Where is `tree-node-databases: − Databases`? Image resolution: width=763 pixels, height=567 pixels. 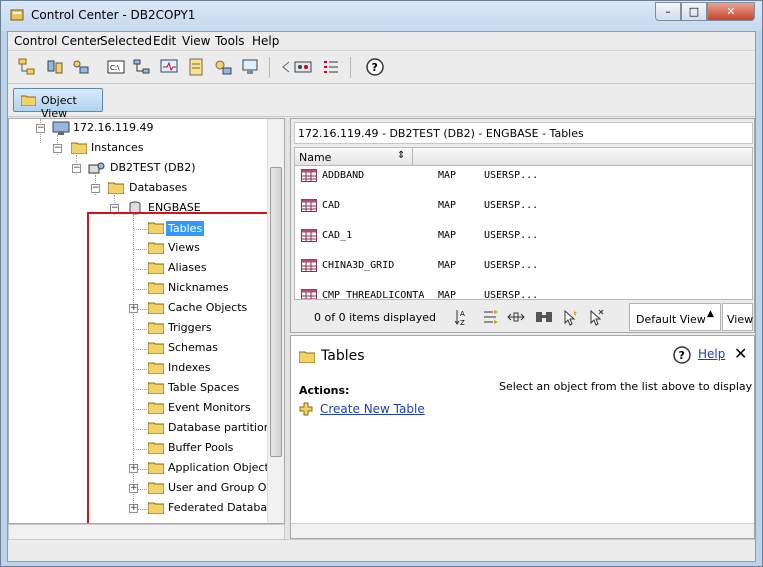
tree-node-databases: − Databases is located at coordinates (138, 189).